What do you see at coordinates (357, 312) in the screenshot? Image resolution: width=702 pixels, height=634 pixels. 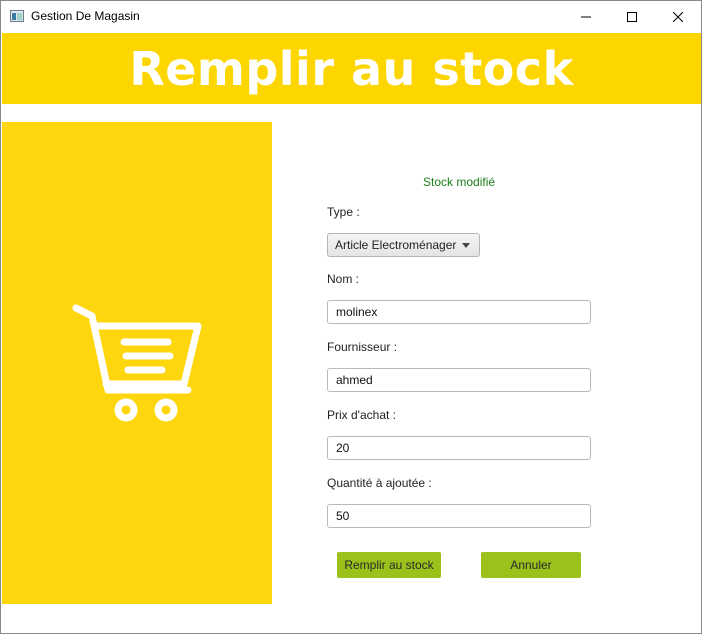 I see `nom-input-value: molinex` at bounding box center [357, 312].